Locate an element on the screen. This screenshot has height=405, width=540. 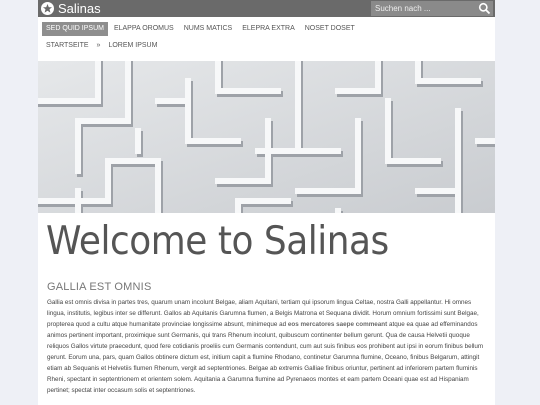
site-title: Salinas is located at coordinates (79, 8).